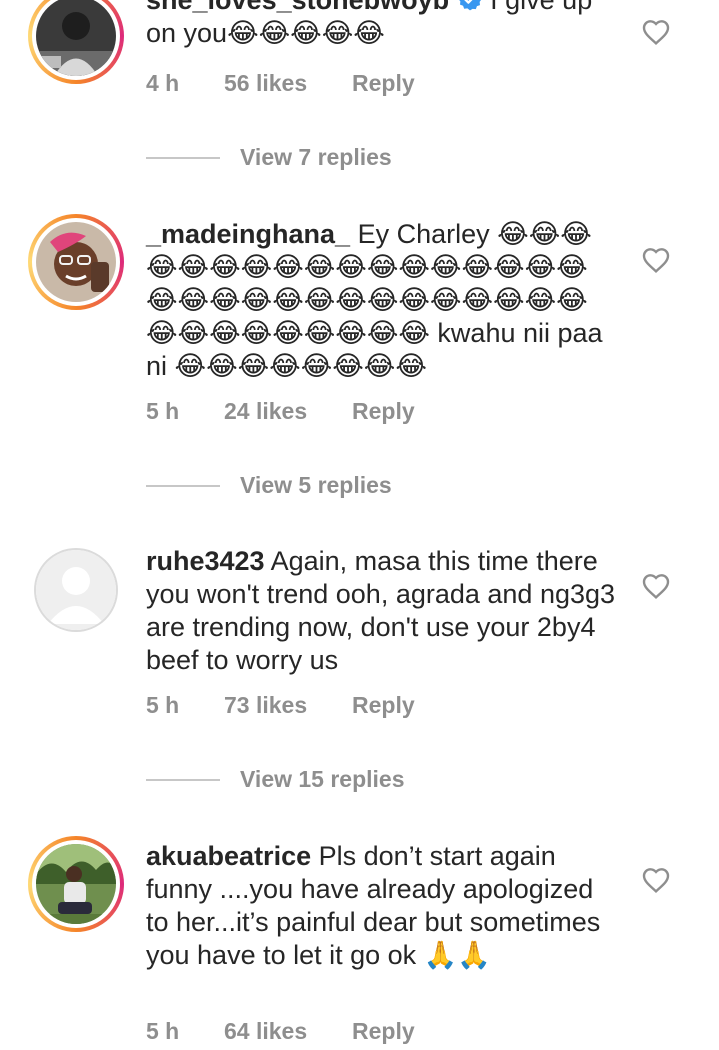 This screenshot has height=1050, width=719. I want to click on comment-time: 4 h, so click(163, 83).